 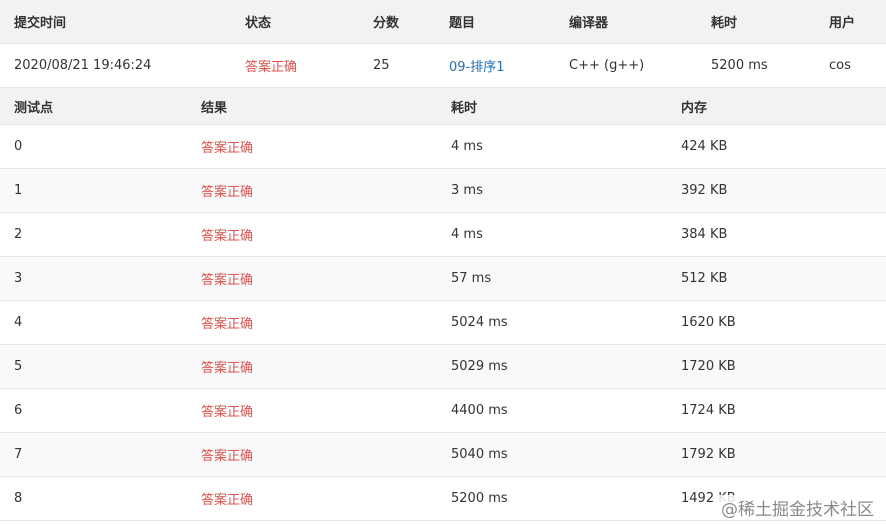 What do you see at coordinates (708, 322) in the screenshot?
I see `case-memory: 1620 KB` at bounding box center [708, 322].